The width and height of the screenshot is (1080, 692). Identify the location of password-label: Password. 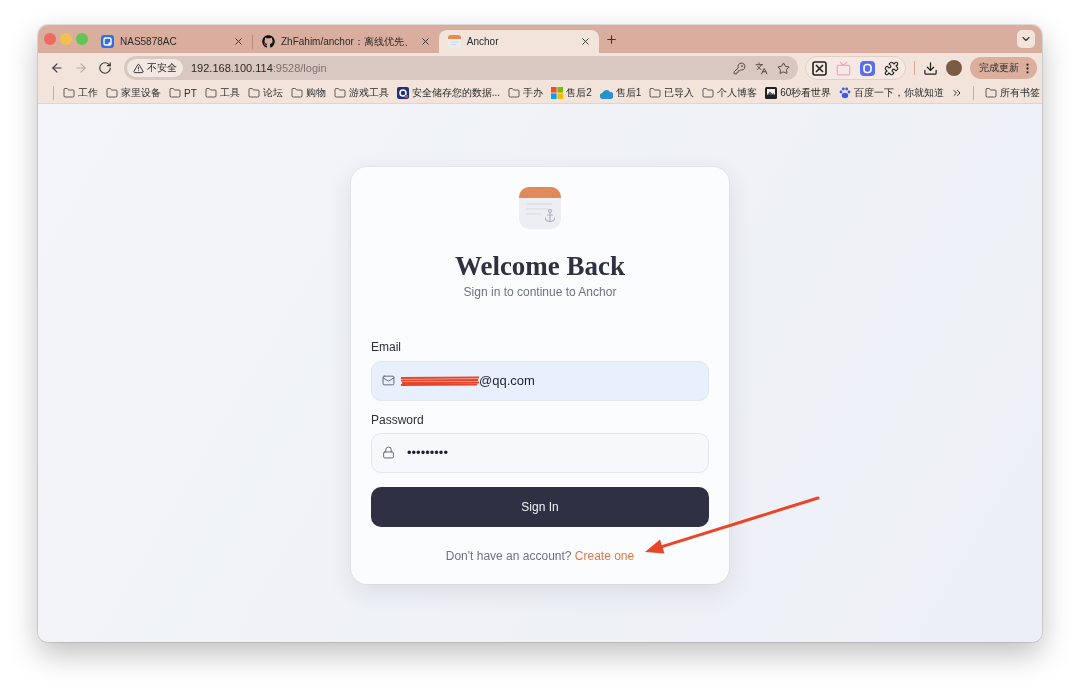
(397, 419).